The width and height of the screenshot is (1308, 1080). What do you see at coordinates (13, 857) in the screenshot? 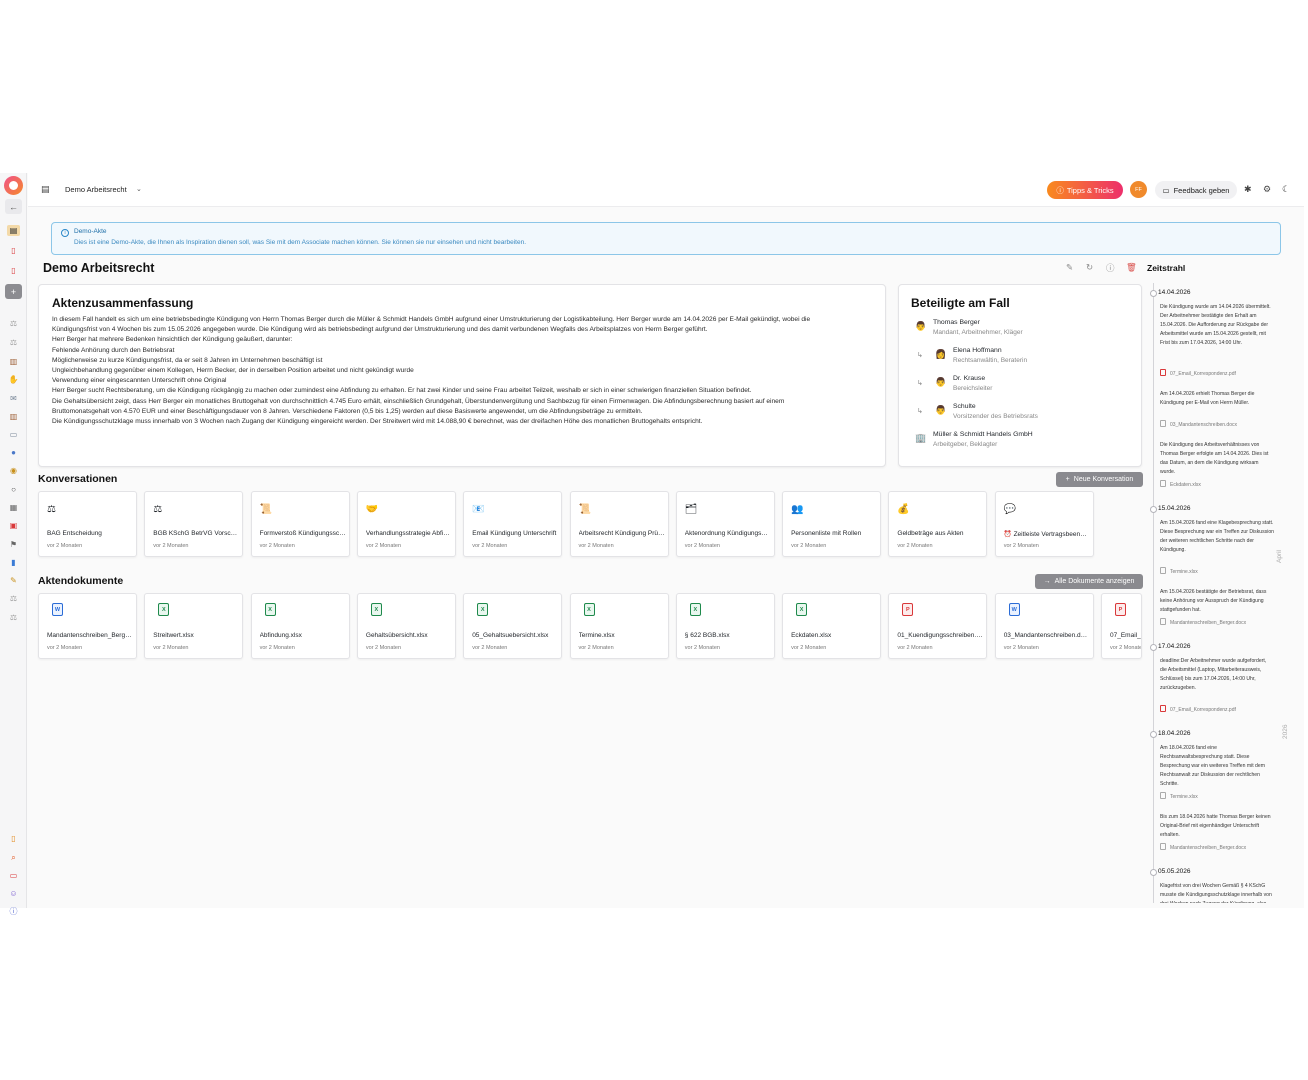
I see `search-icon: ⌕` at bounding box center [13, 857].